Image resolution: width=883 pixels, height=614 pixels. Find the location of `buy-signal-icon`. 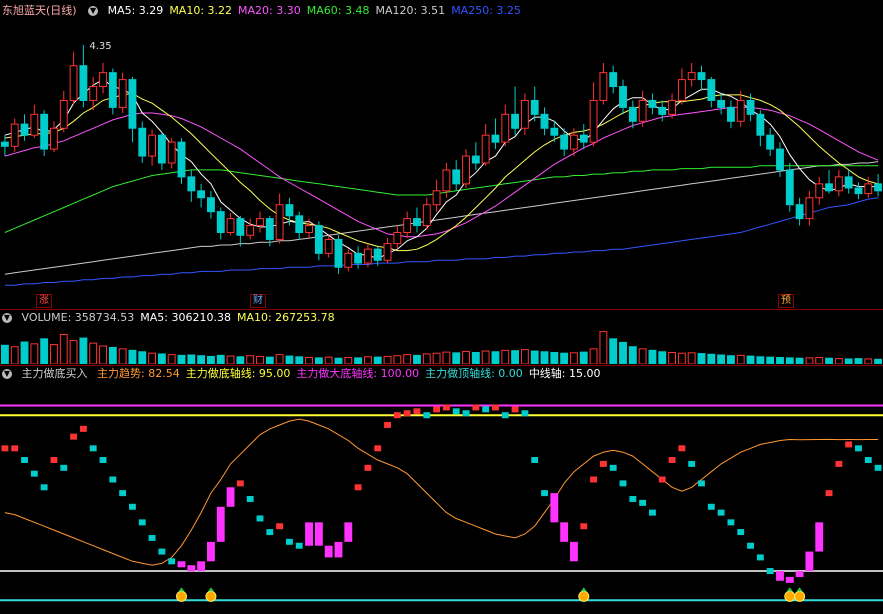

buy-signal-icon is located at coordinates (790, 596).